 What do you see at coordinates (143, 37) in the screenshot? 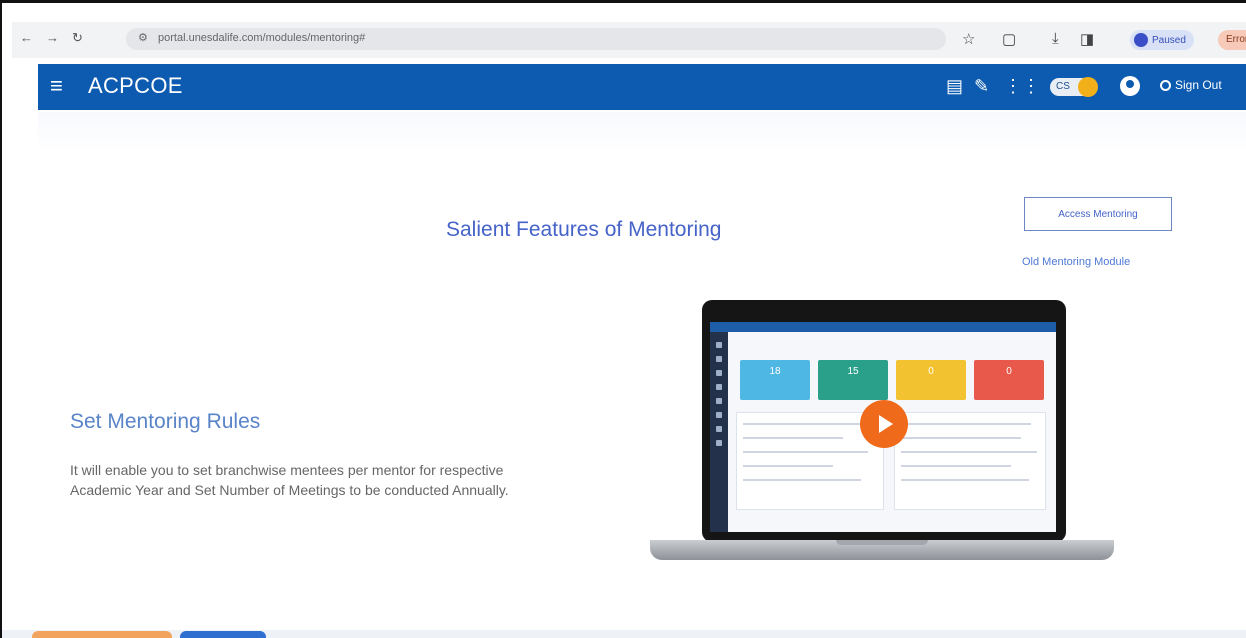
I see `site-info-icon: ⚙` at bounding box center [143, 37].